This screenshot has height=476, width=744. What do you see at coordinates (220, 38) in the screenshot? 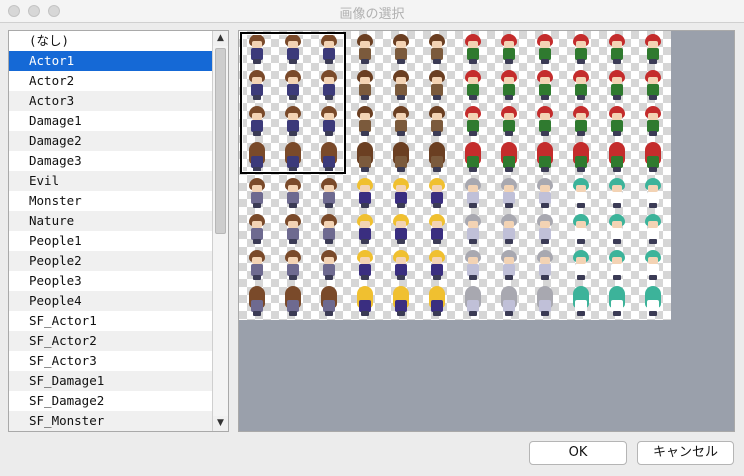
I see `scroll-up-arrow-icon: ▲` at bounding box center [220, 38].